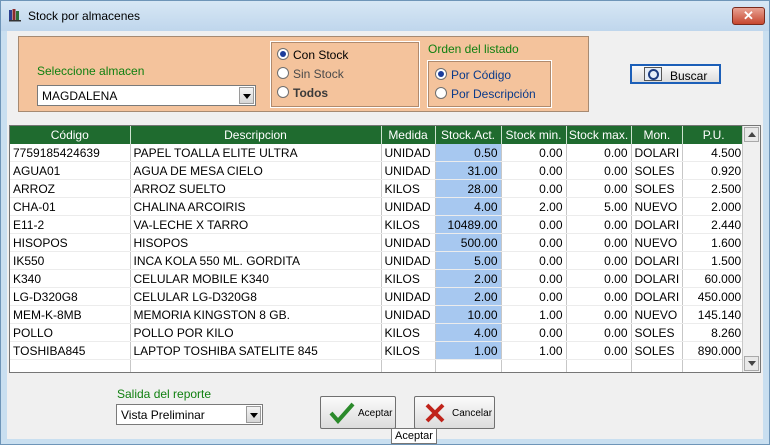 The height and width of the screenshot is (445, 770). Describe the element at coordinates (714, 188) in the screenshot. I see `table-cell: 2.500` at that location.